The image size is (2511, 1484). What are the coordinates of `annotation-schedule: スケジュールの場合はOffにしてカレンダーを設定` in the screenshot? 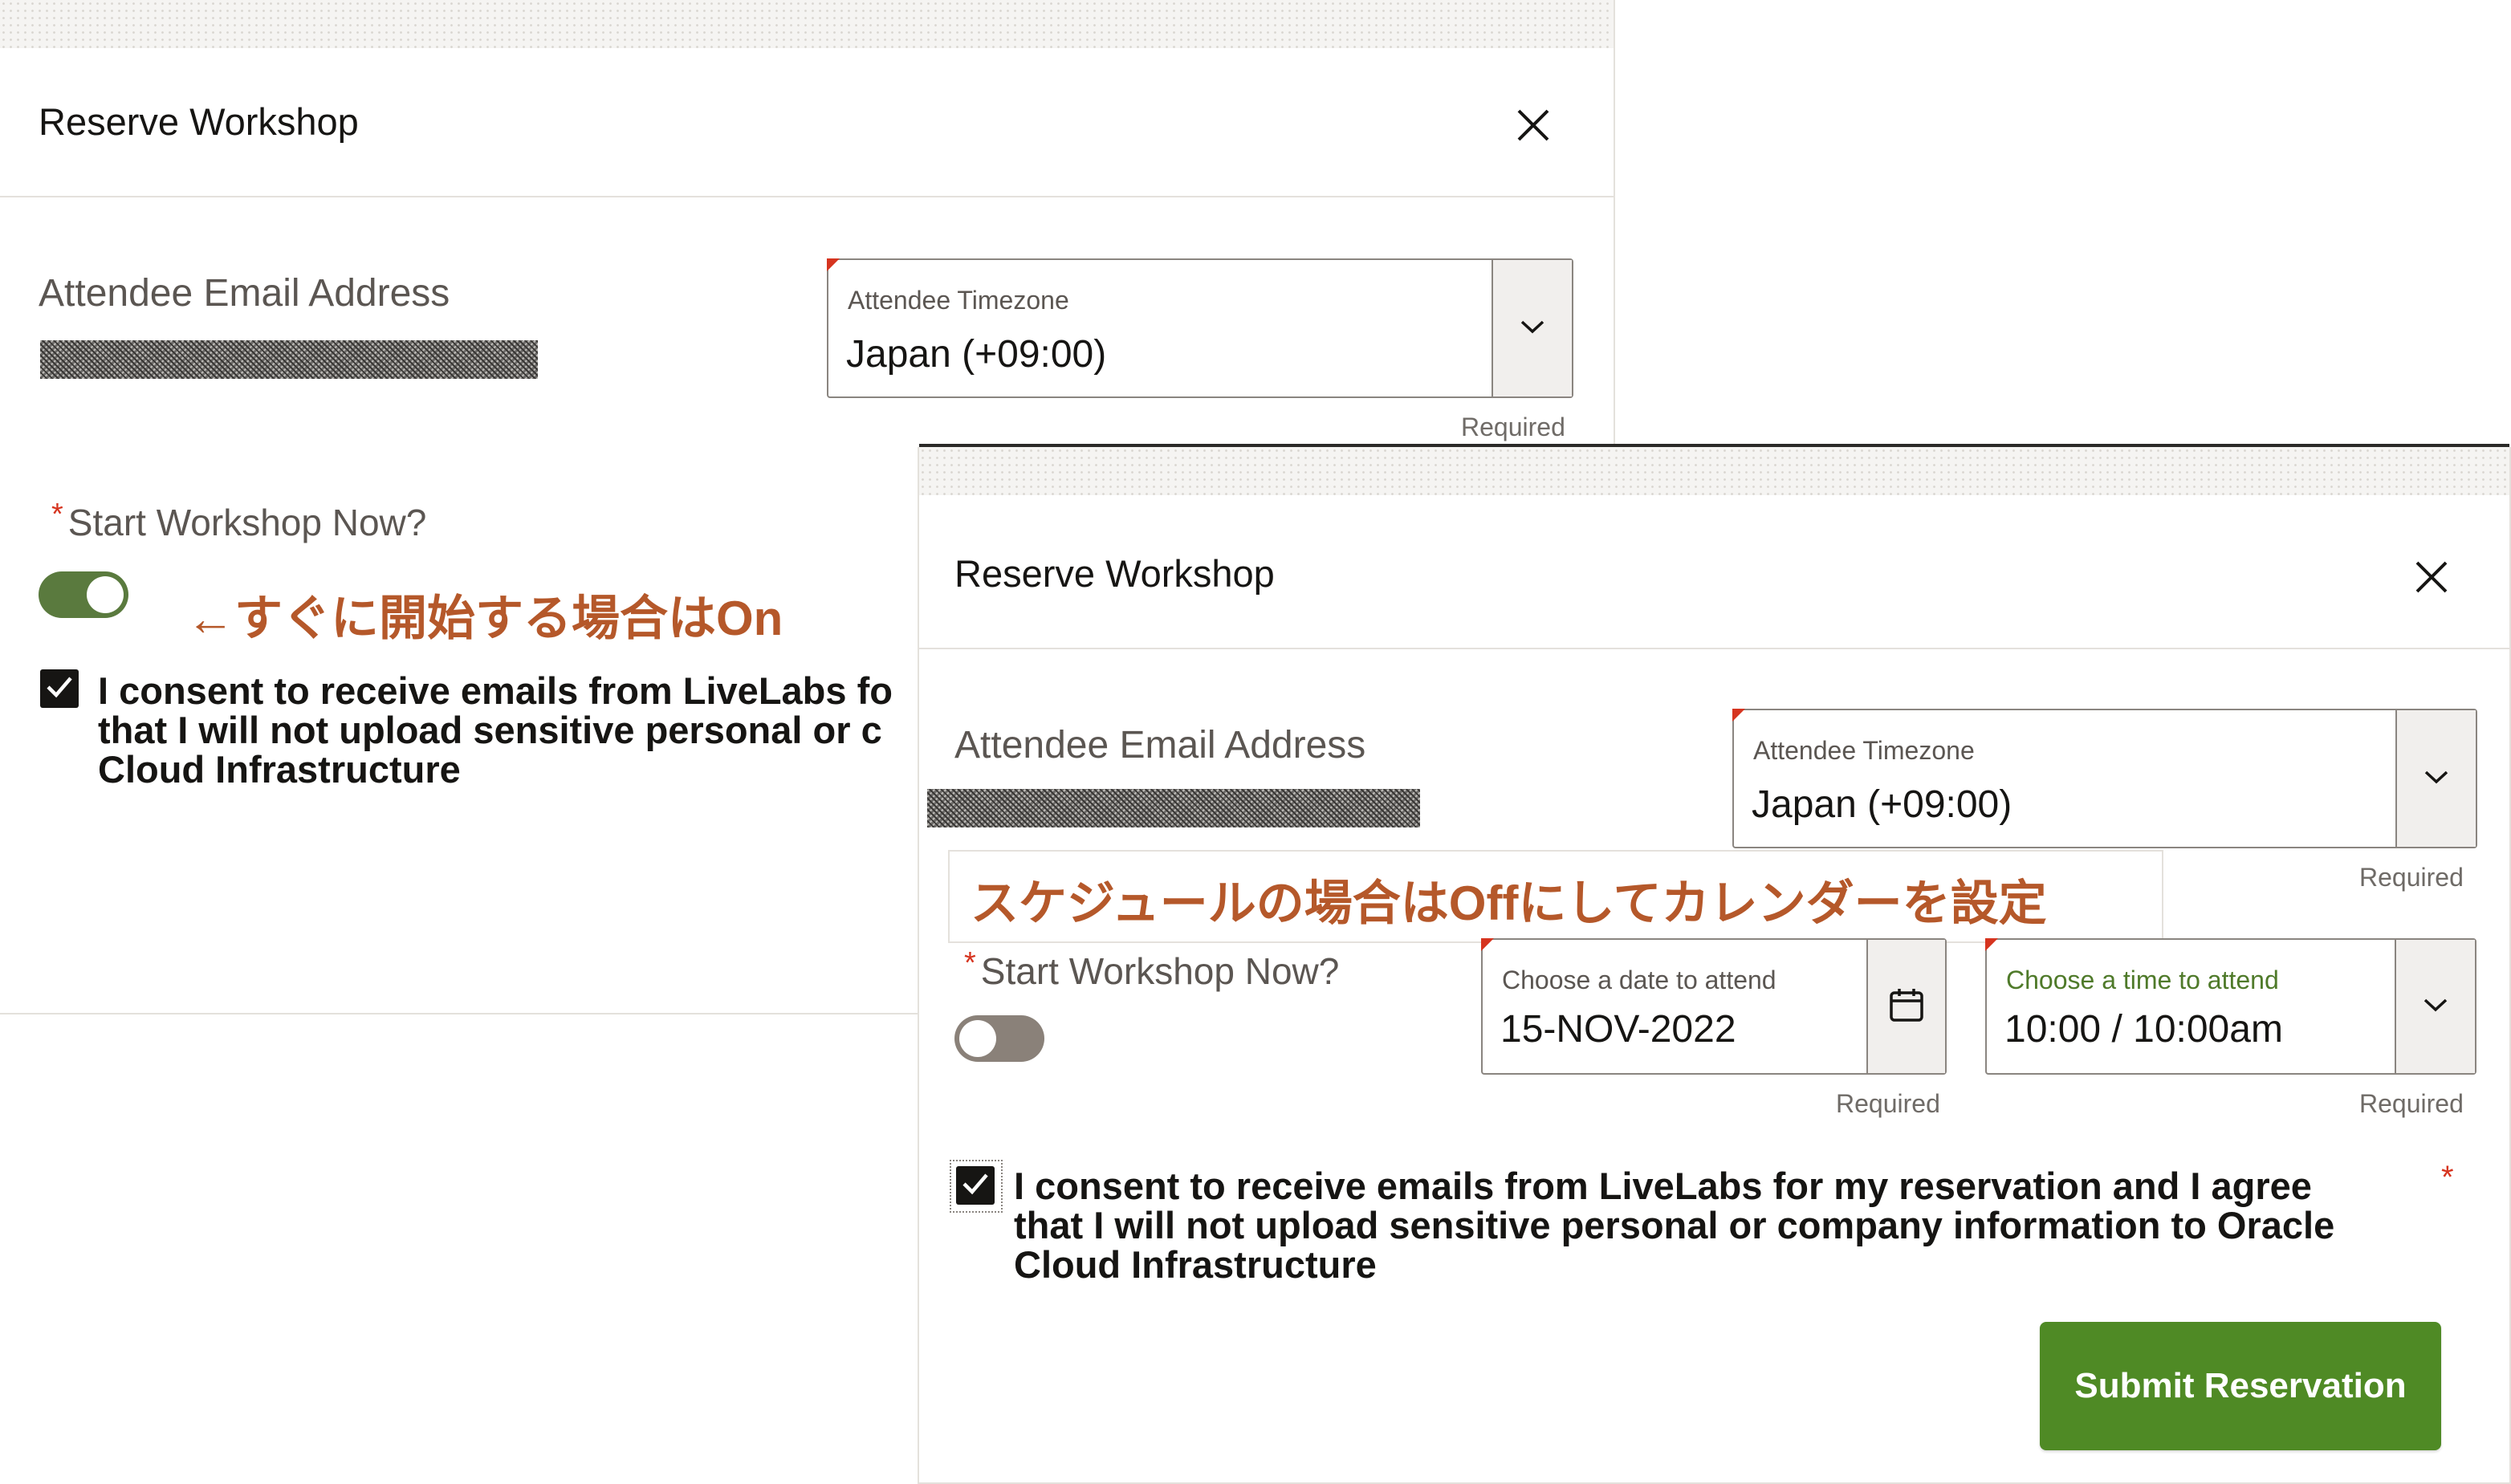 It's located at (1509, 903).